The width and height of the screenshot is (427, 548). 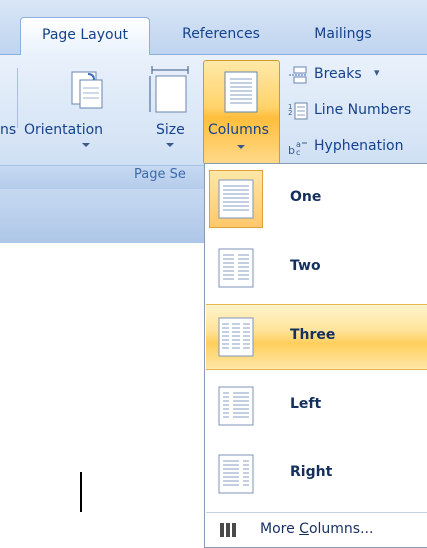 I want to click on more-columns-icon, so click(x=228, y=530).